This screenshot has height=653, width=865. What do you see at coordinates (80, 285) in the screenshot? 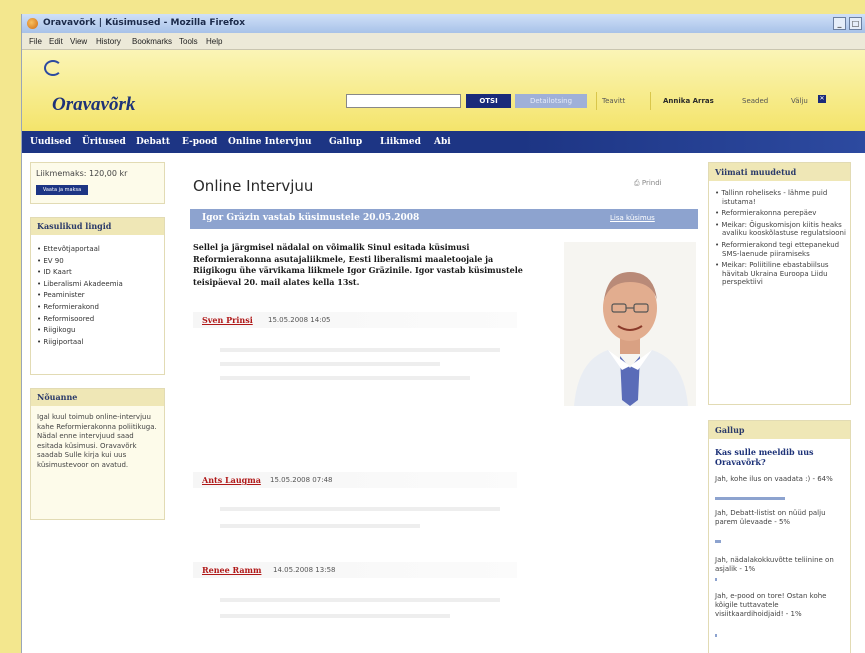
I see `link-item: • Liberalismi Akadeemia` at bounding box center [80, 285].